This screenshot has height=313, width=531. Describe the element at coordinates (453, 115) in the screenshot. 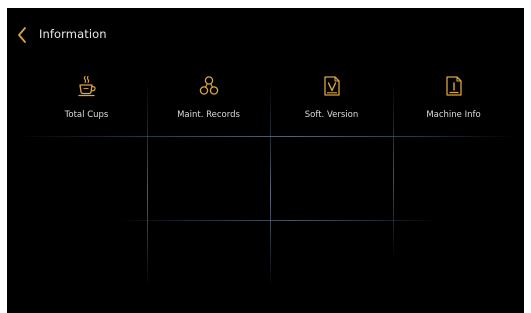

I see `tile-label: Machine Info` at that location.